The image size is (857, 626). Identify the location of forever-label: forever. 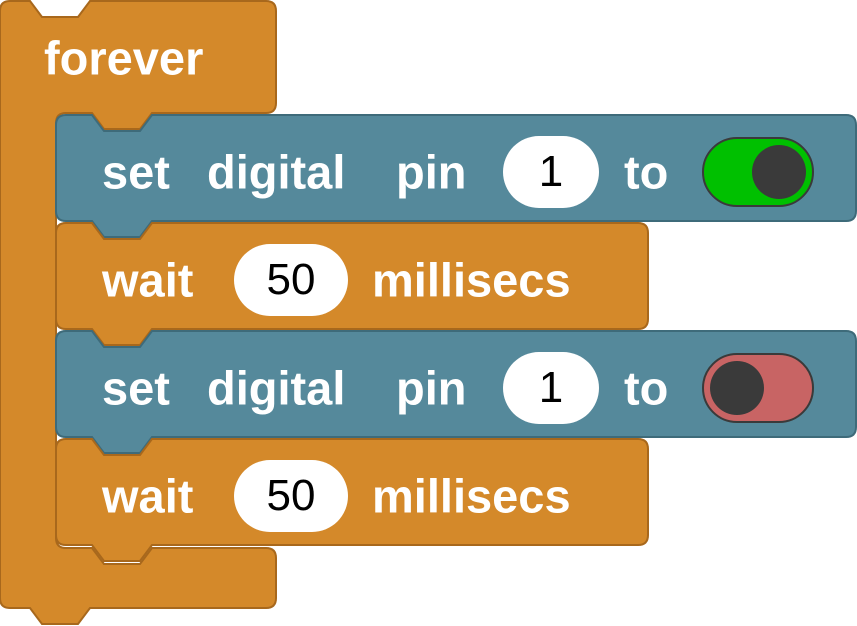
(124, 58).